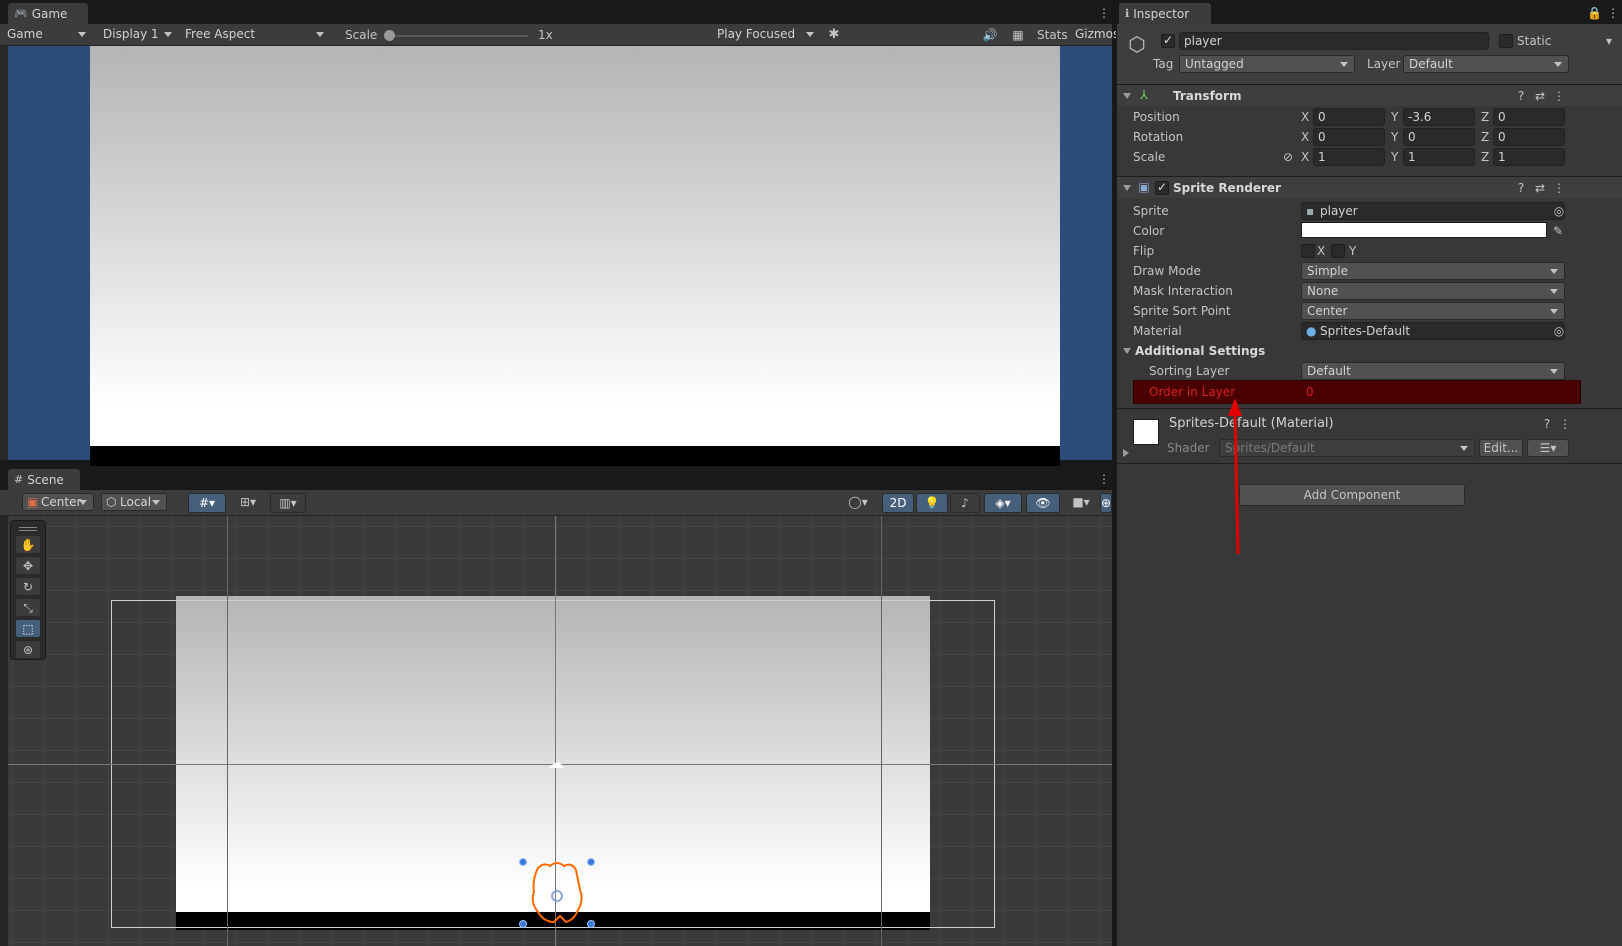 This screenshot has width=1622, height=946. Describe the element at coordinates (1559, 331) in the screenshot. I see `material-picker-icon: ◎` at that location.